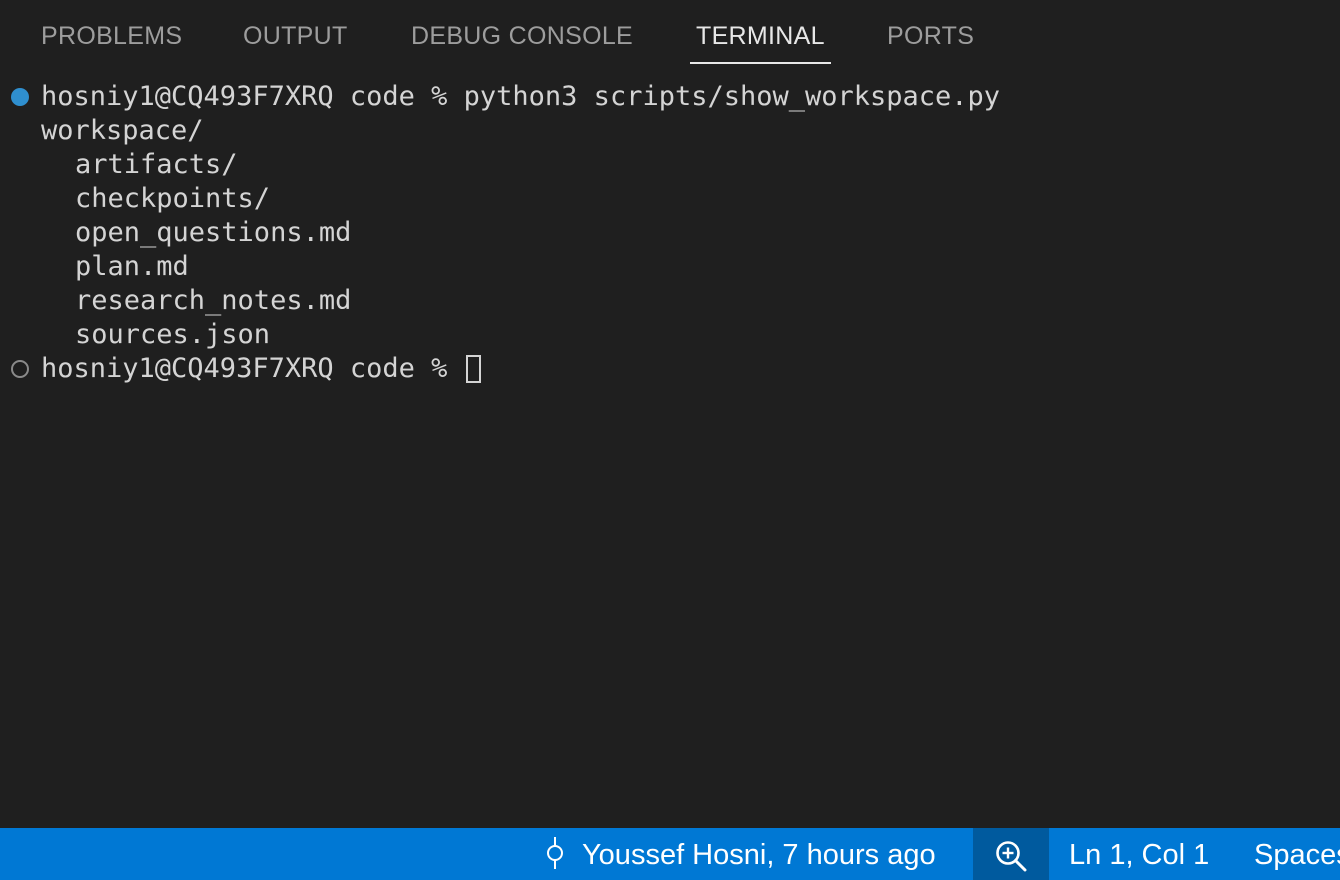 This screenshot has height=880, width=1340. Describe the element at coordinates (20, 97) in the screenshot. I see `command-success-decoration-icon` at that location.